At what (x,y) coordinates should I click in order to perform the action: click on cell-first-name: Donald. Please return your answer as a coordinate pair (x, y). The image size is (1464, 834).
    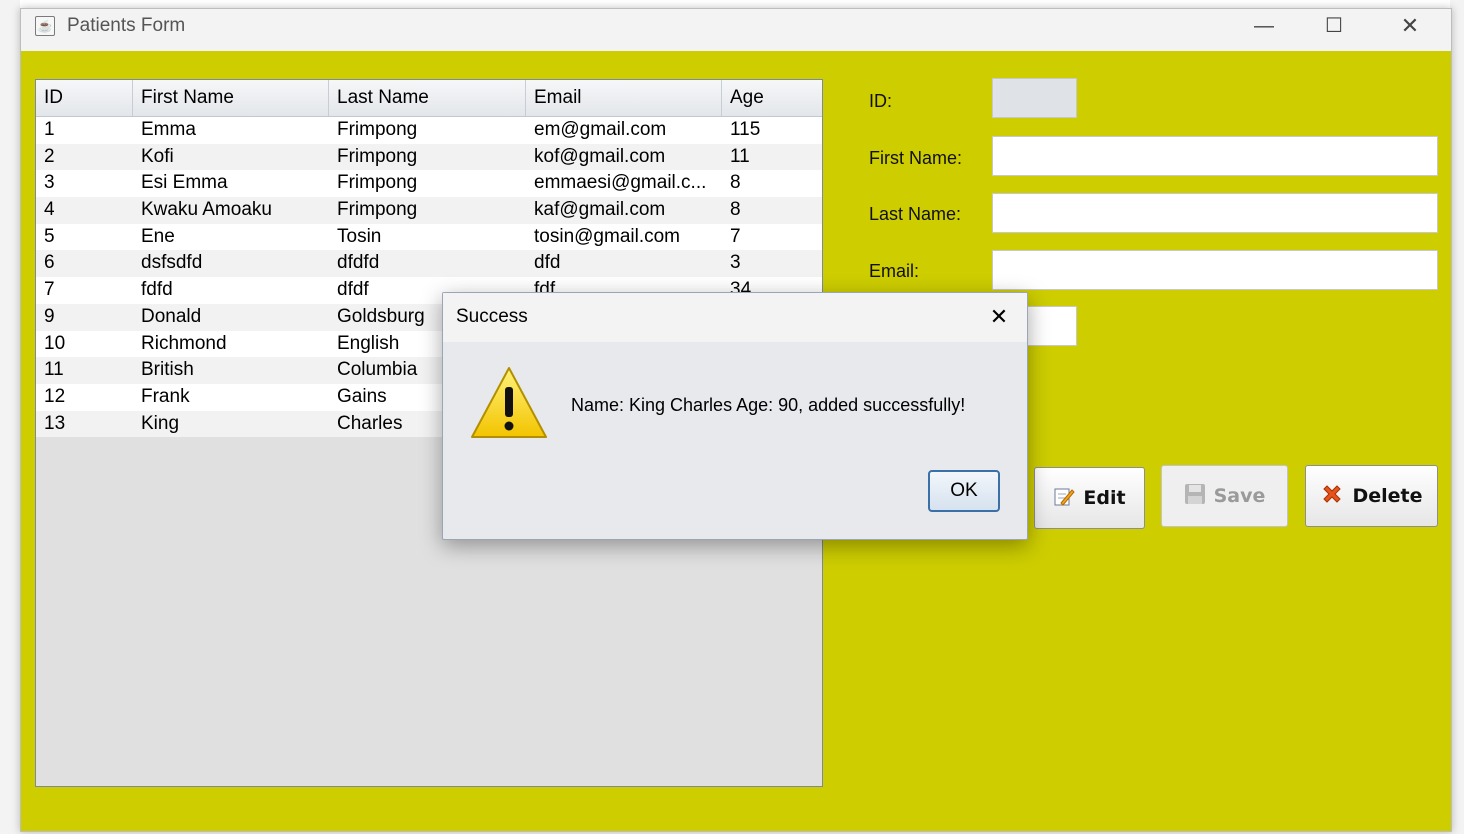
    Looking at the image, I should click on (171, 316).